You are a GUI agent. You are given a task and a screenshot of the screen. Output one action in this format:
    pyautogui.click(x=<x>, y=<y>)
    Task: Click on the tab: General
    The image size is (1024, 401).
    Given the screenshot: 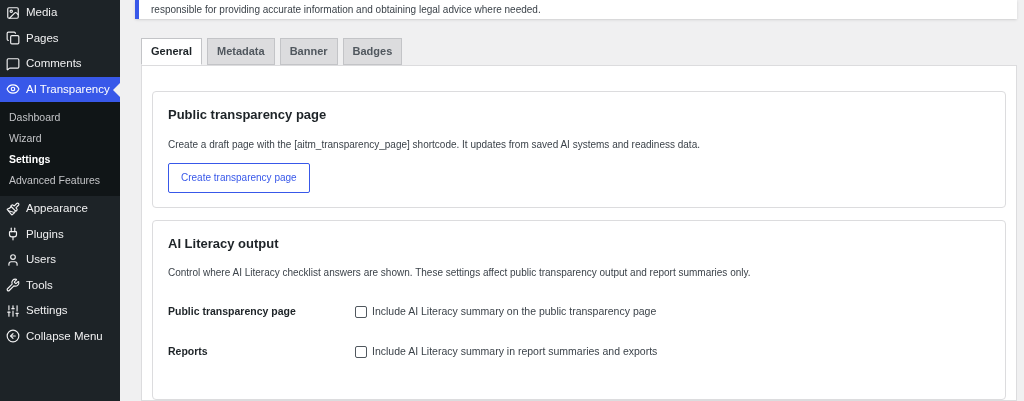 What is the action you would take?
    pyautogui.click(x=171, y=51)
    